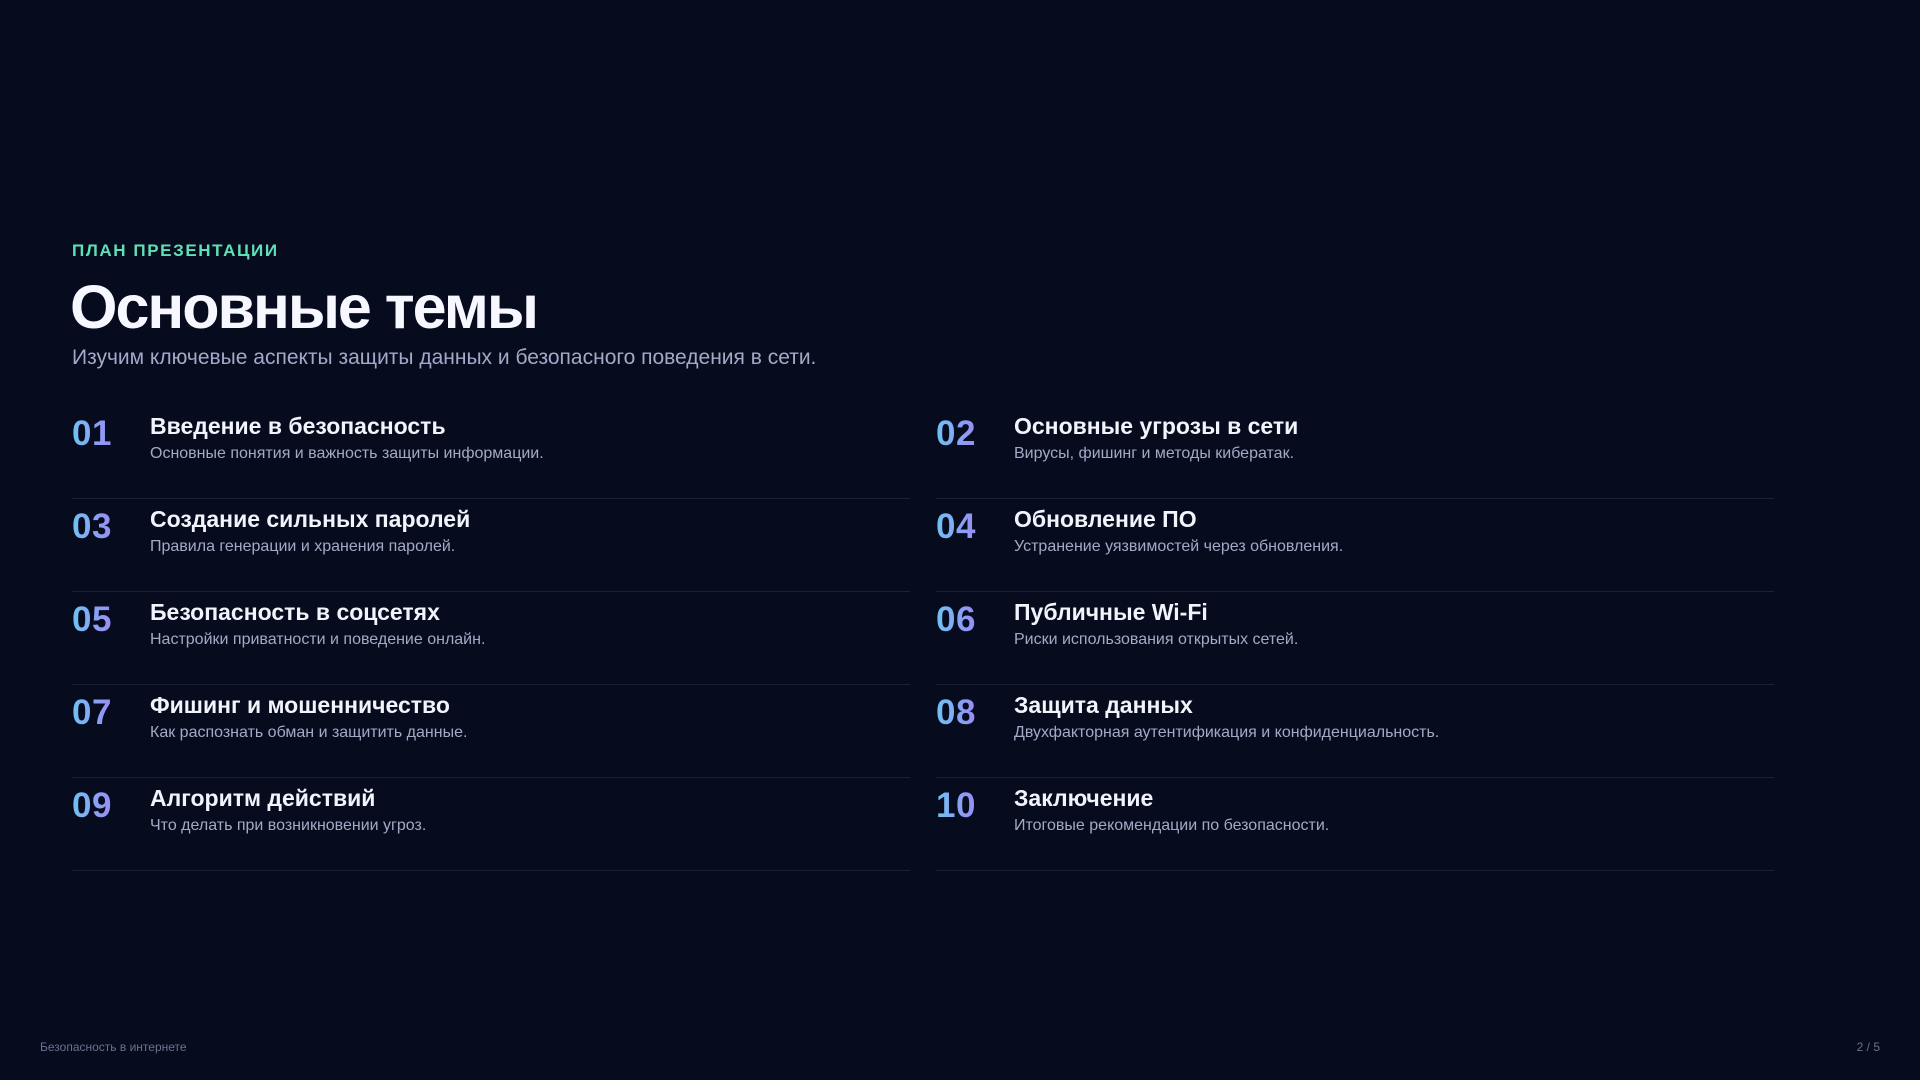 This screenshot has width=1920, height=1080. What do you see at coordinates (1156, 639) in the screenshot?
I see `topic-description: Риски использования открытых сетей.` at bounding box center [1156, 639].